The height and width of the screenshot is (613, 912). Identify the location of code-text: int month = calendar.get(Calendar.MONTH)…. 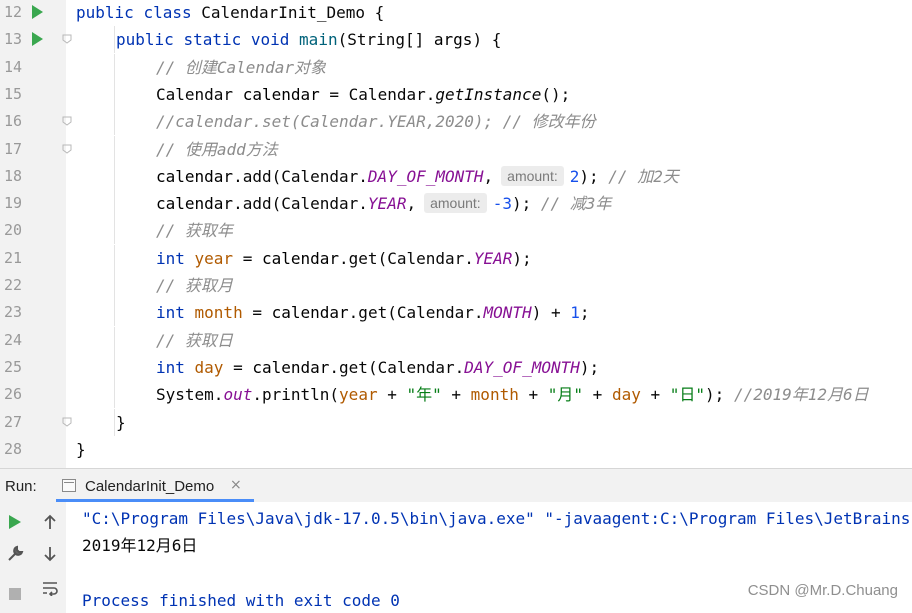
(373, 312).